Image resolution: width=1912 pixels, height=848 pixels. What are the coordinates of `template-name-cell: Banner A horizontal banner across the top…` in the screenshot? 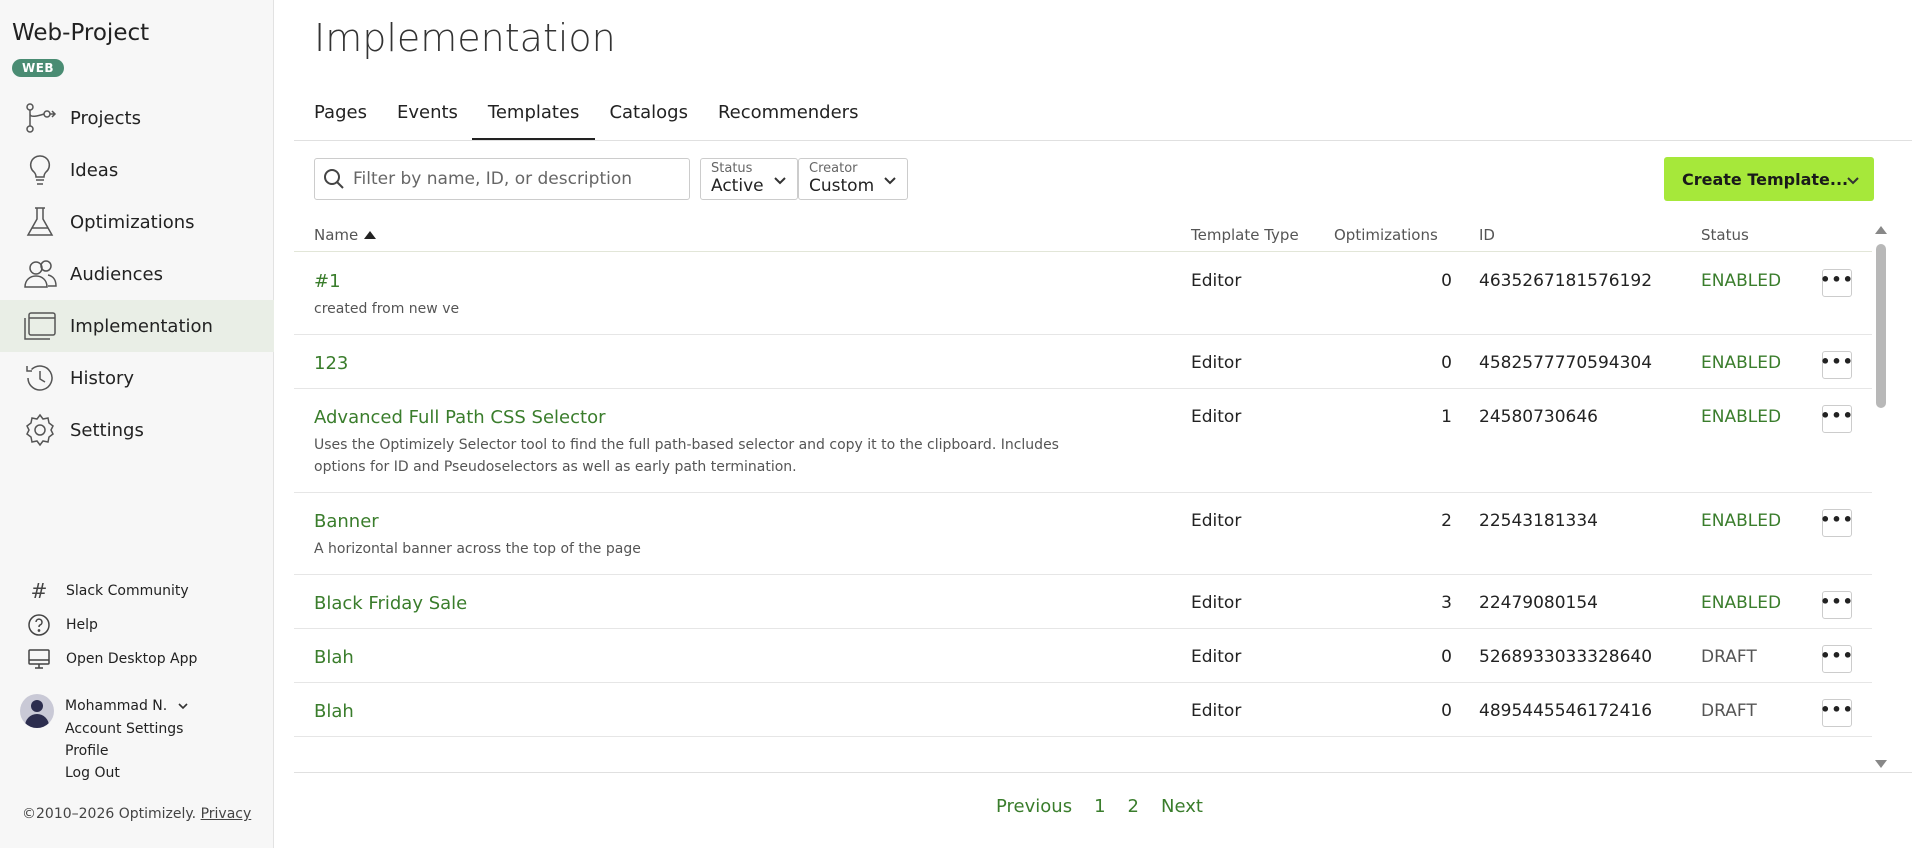 It's located at (694, 533).